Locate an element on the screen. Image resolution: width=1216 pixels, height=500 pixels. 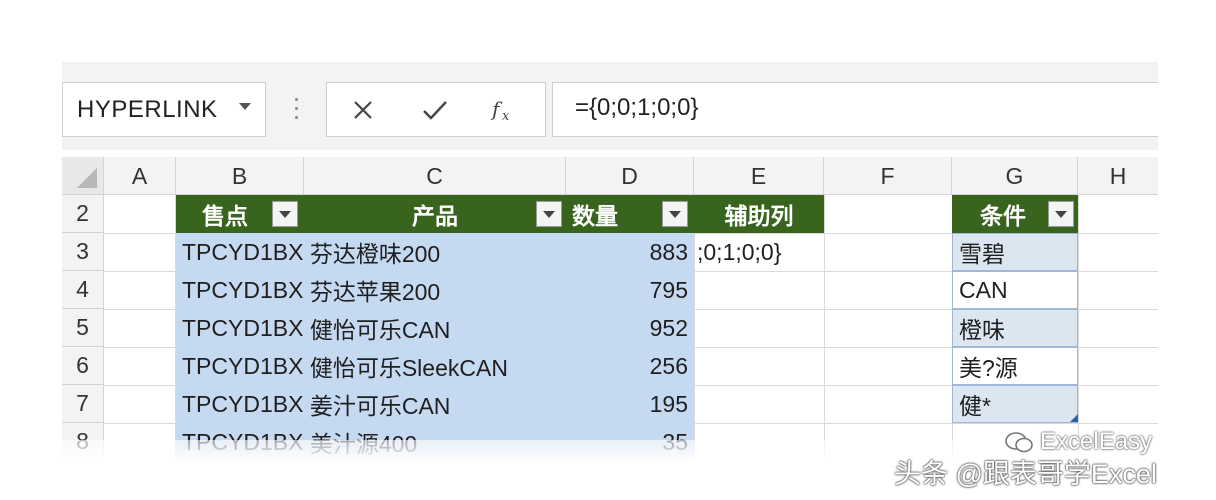
table-header-qty-label: 数量 is located at coordinates (595, 216).